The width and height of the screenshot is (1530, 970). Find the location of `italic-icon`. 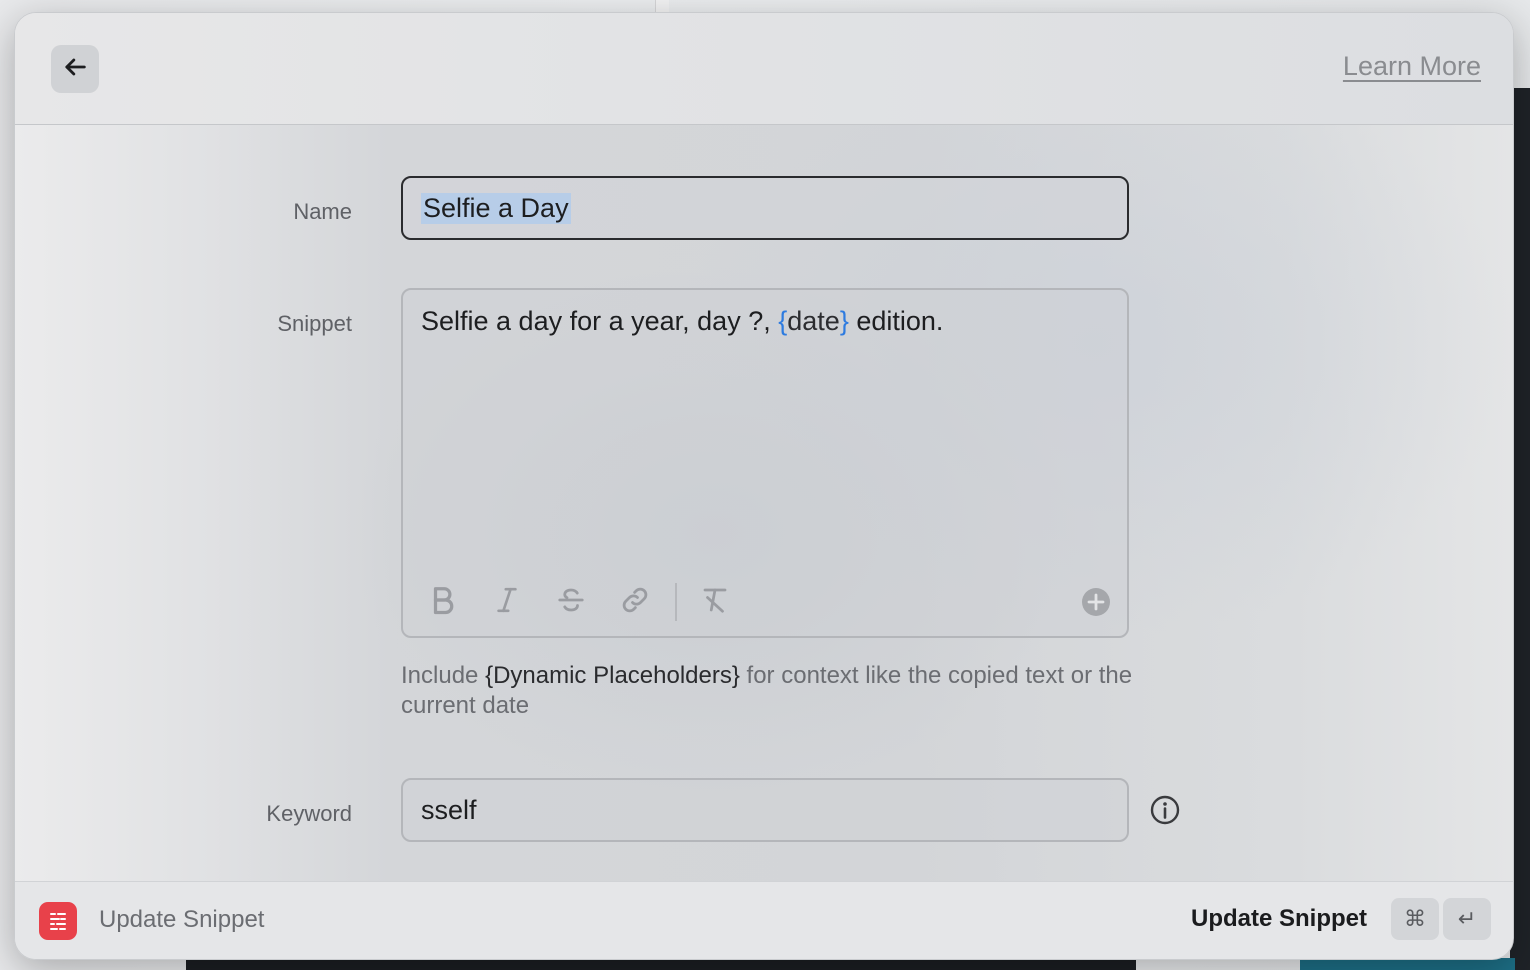

italic-icon is located at coordinates (507, 602).